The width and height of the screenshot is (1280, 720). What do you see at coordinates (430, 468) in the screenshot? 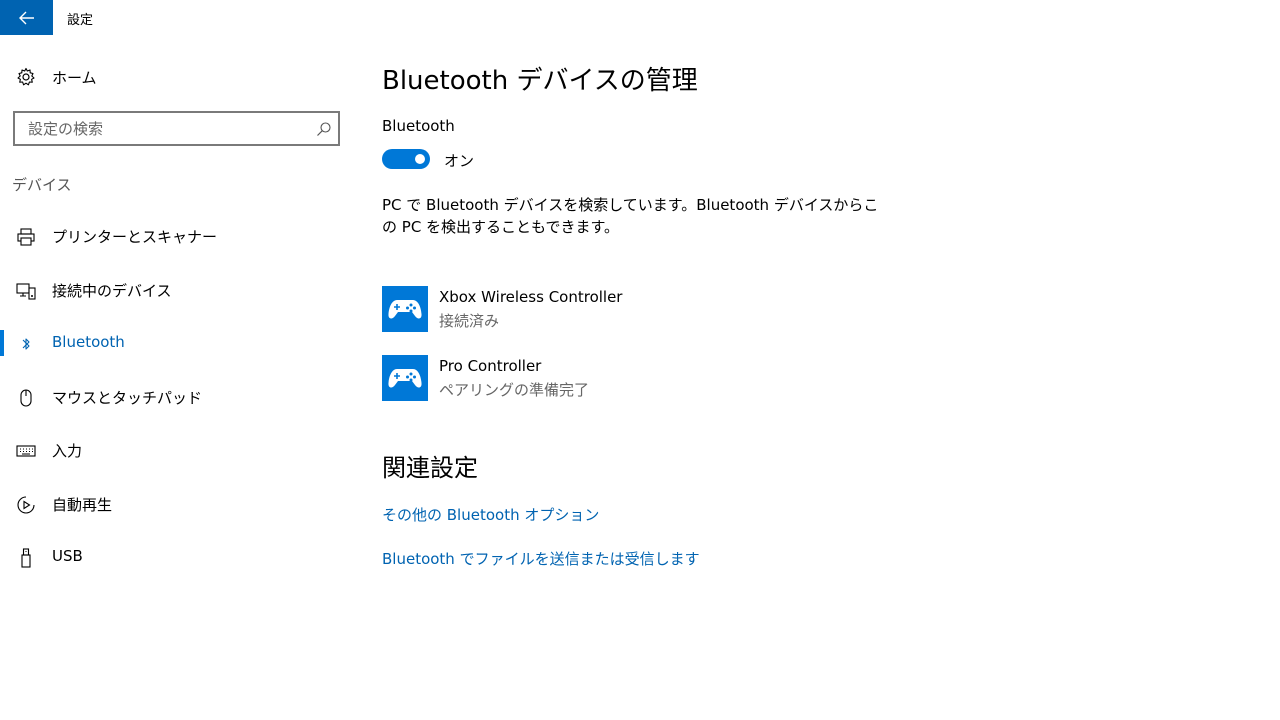
I see `related-settings-heading: 関連設定` at bounding box center [430, 468].